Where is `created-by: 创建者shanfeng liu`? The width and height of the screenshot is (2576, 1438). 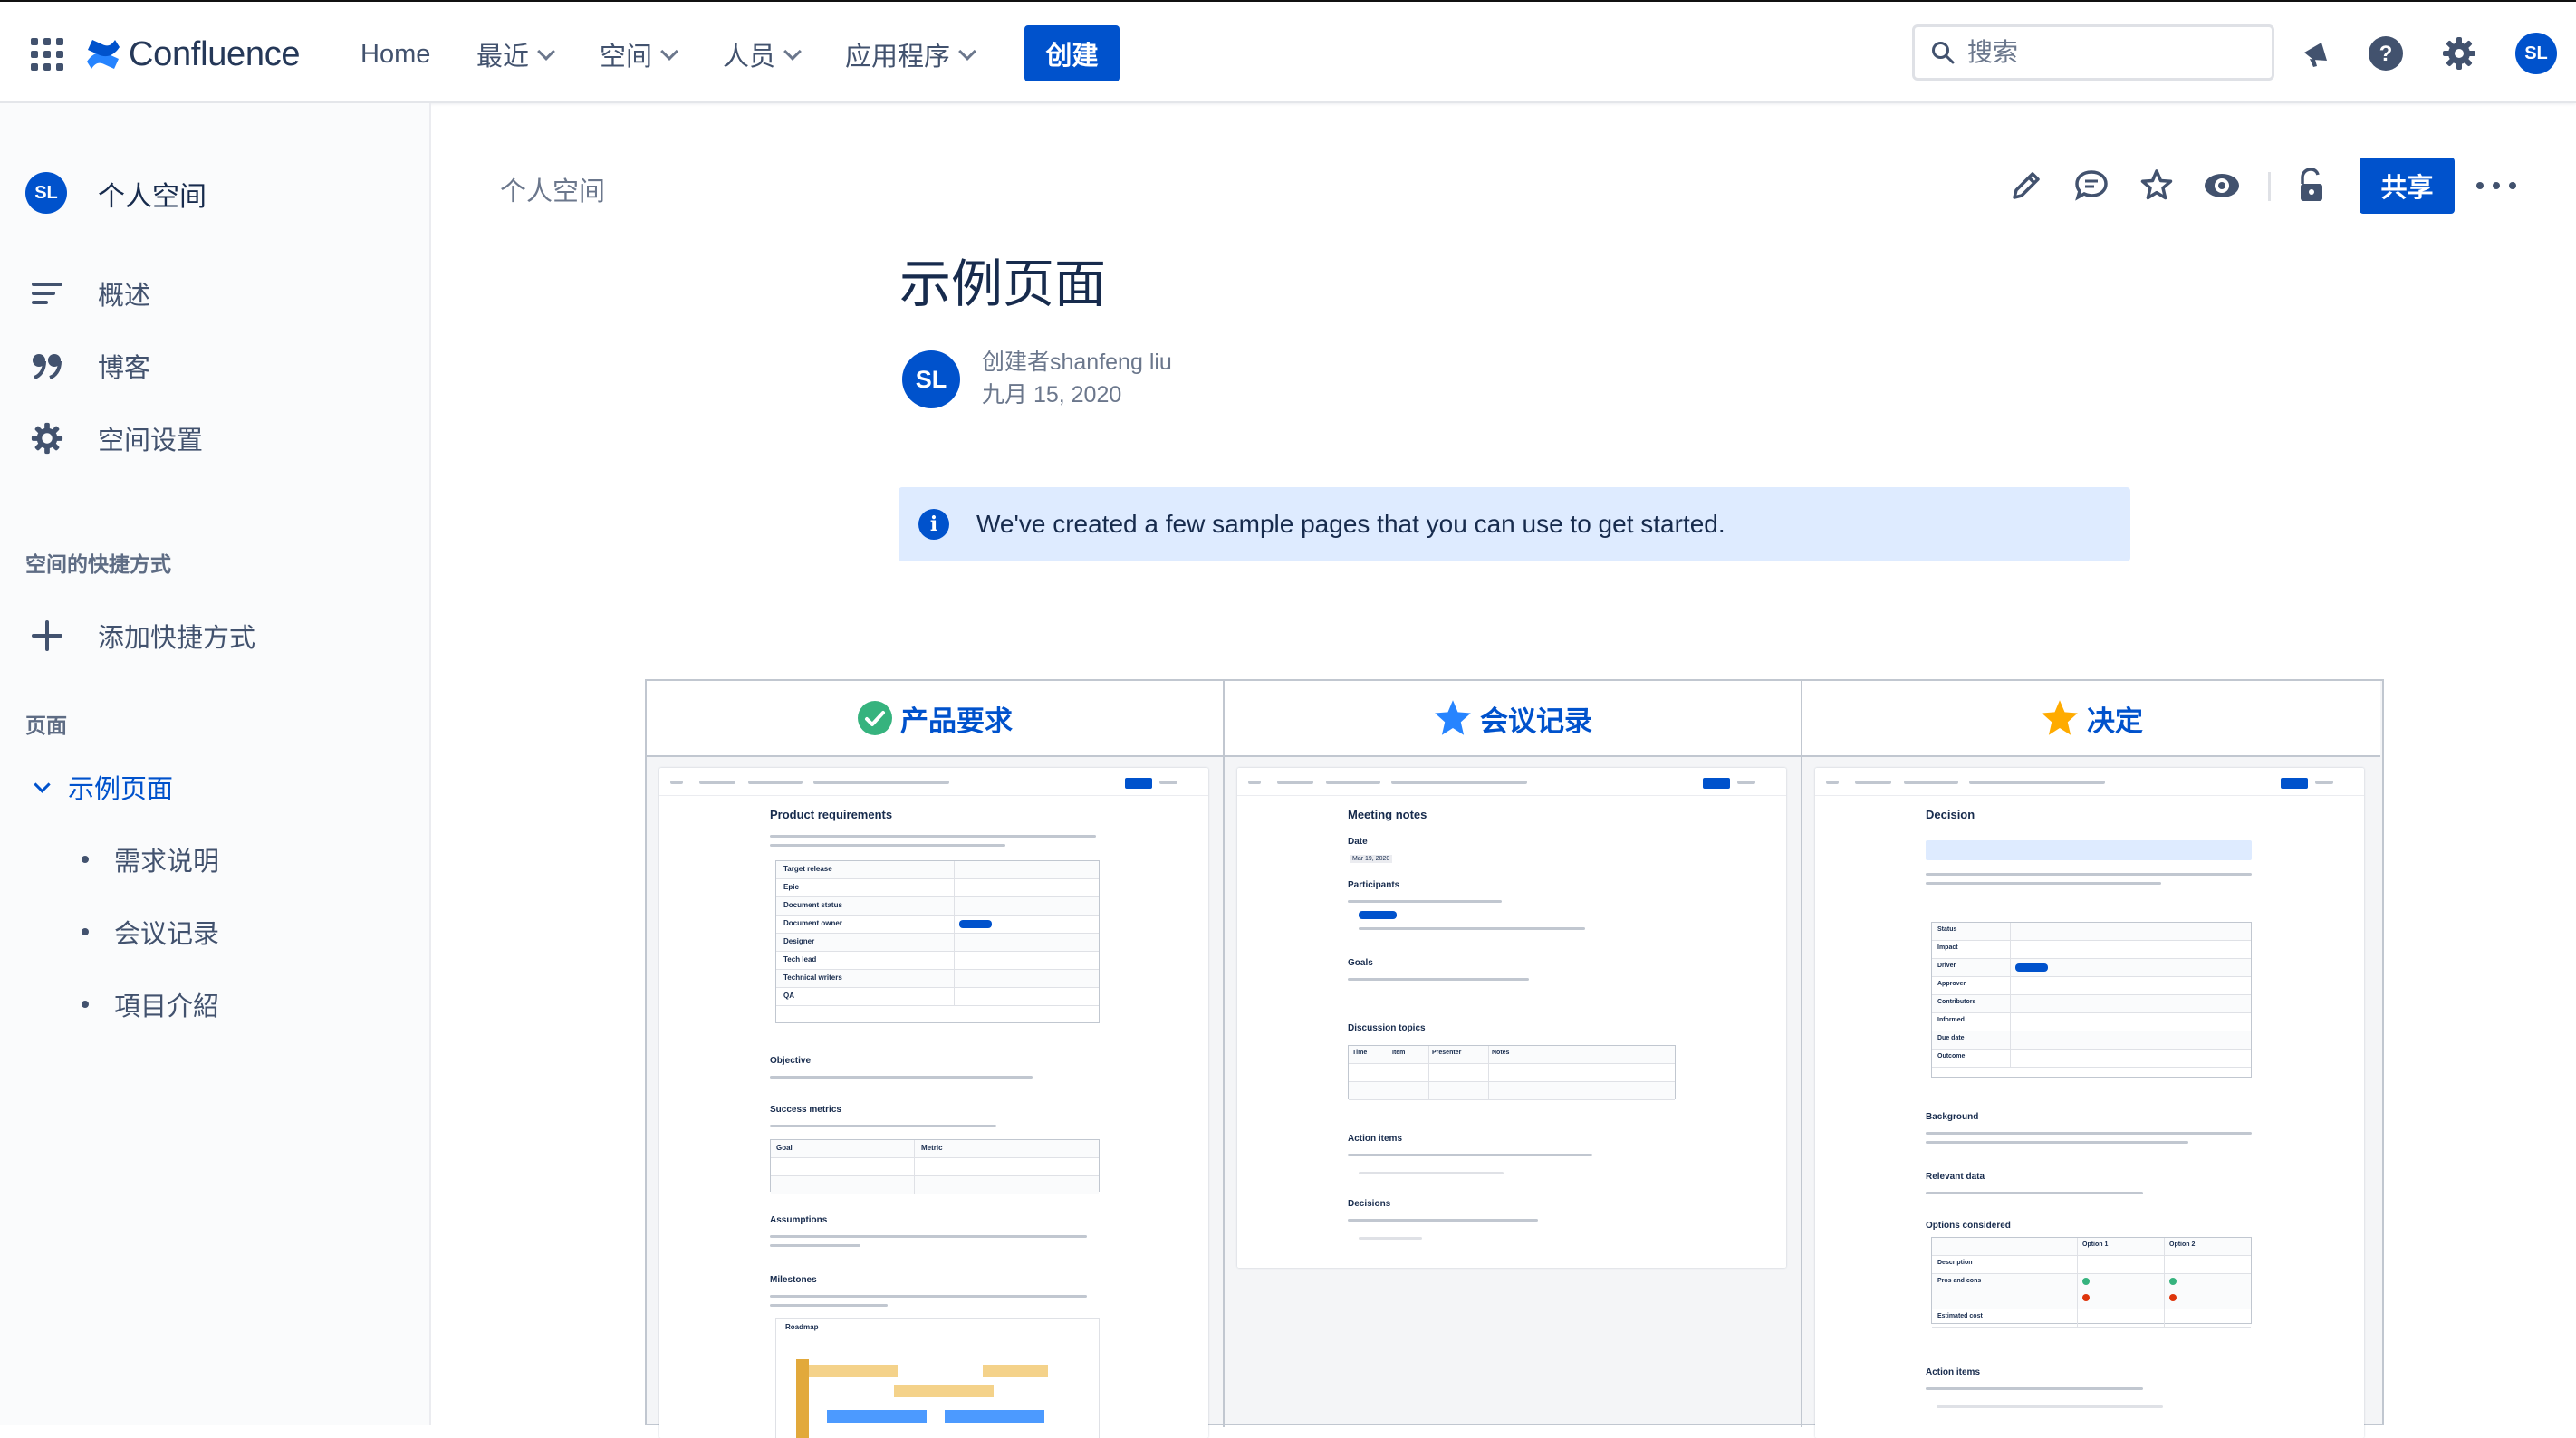
created-by: 创建者shanfeng liu is located at coordinates (1077, 361).